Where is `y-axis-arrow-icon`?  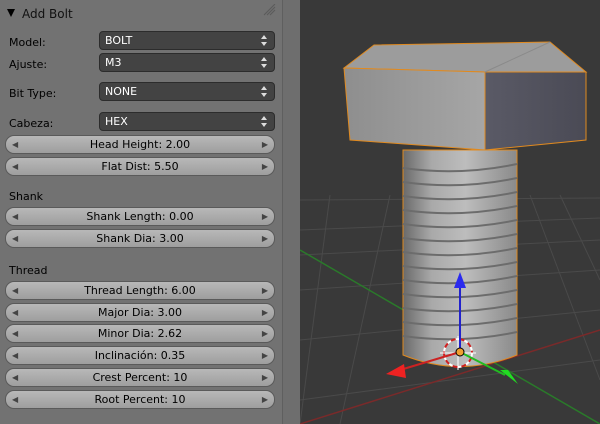
y-axis-arrow-icon is located at coordinates (509, 377).